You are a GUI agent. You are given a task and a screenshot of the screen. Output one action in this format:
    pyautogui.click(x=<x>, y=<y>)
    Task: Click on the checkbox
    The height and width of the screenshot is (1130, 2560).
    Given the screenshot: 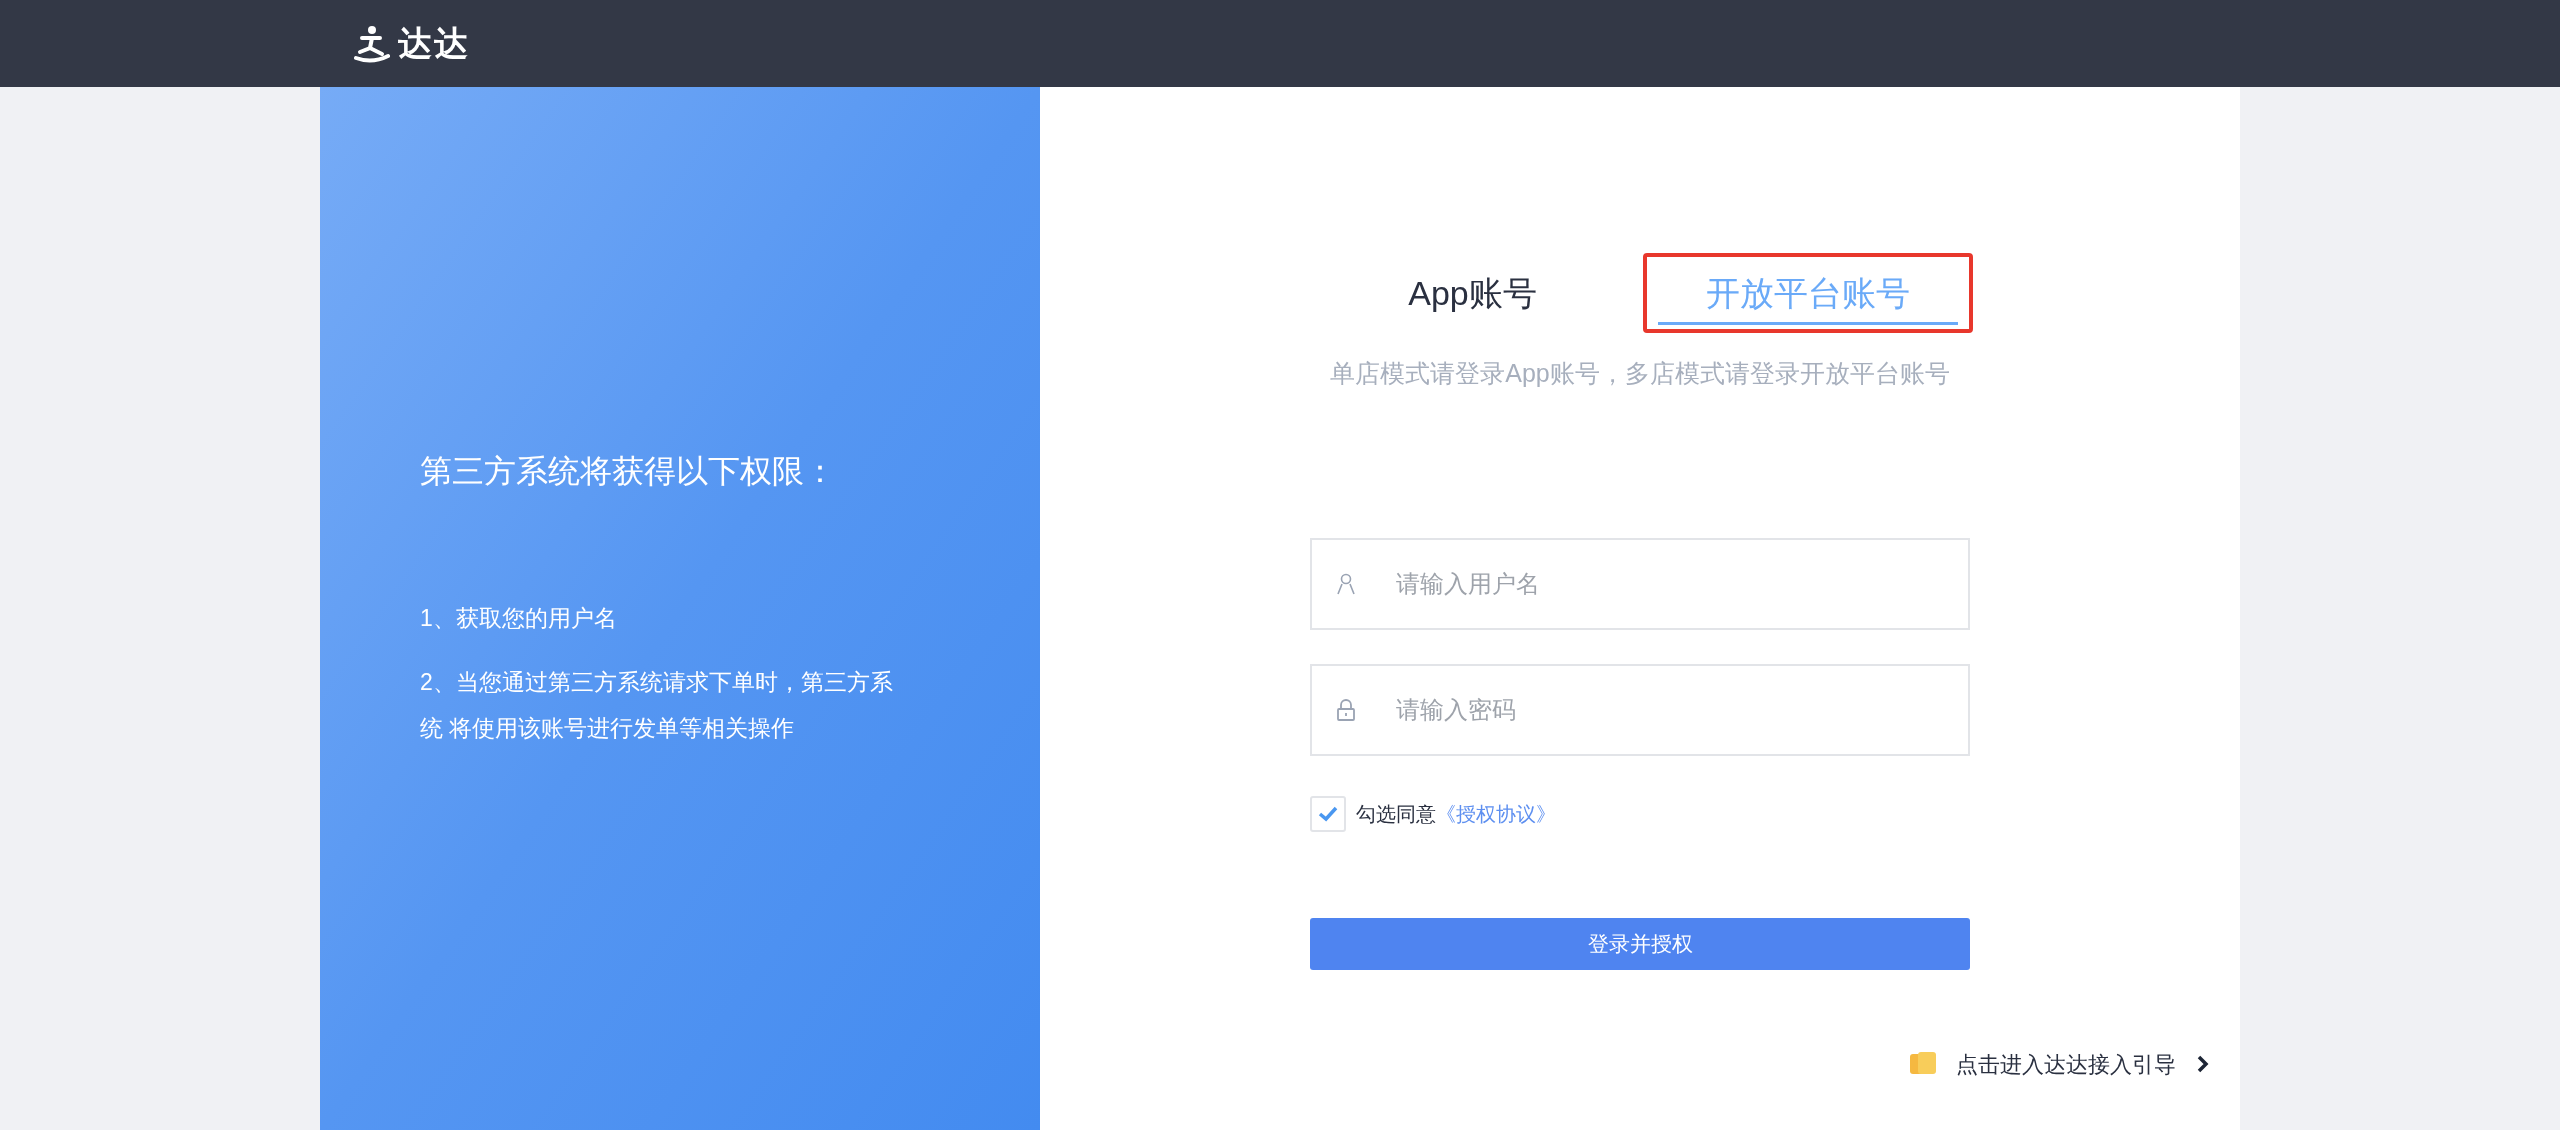 What is the action you would take?
    pyautogui.click(x=1328, y=813)
    